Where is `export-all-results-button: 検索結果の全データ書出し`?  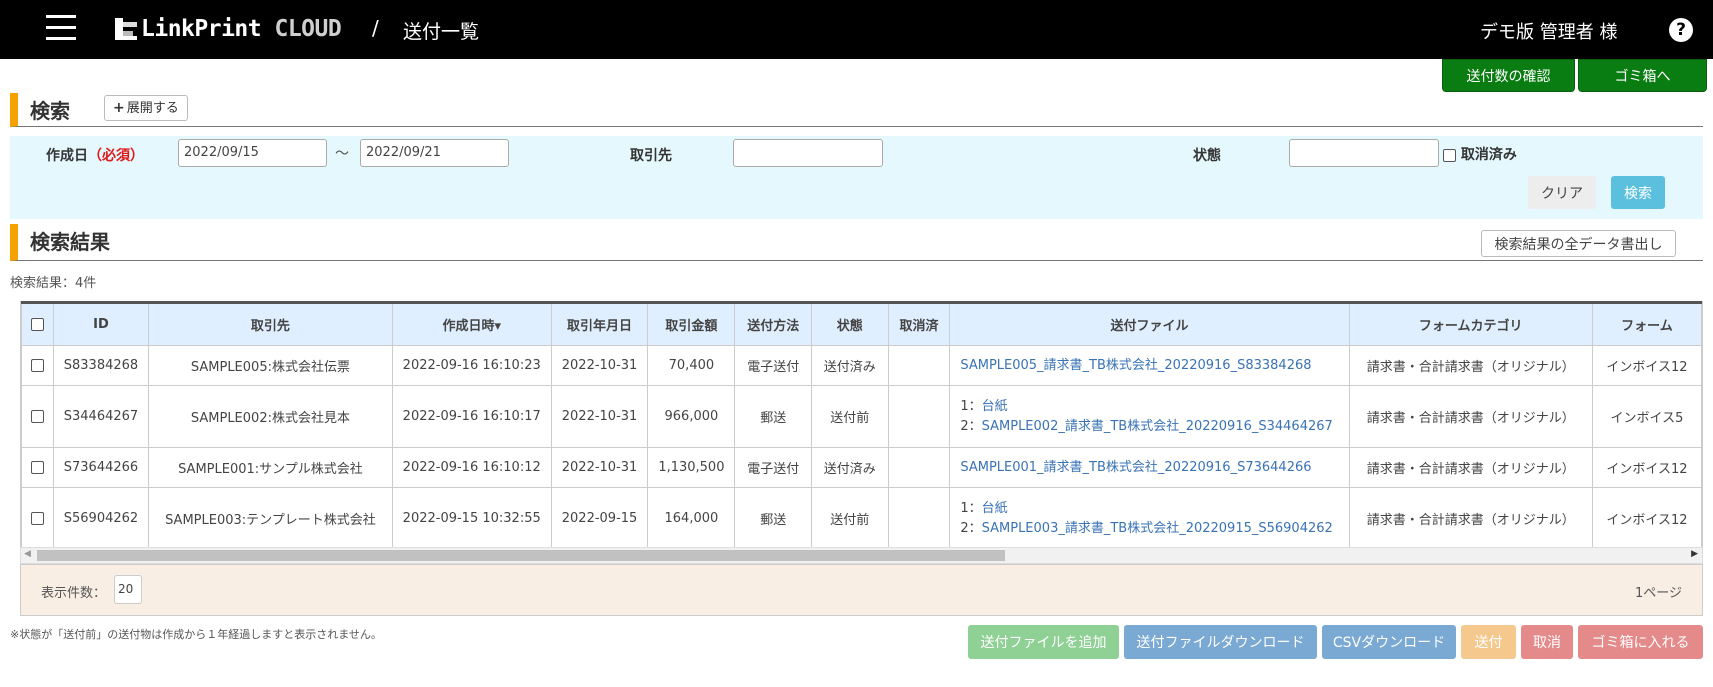 export-all-results-button: 検索結果の全データ書出し is located at coordinates (1578, 243).